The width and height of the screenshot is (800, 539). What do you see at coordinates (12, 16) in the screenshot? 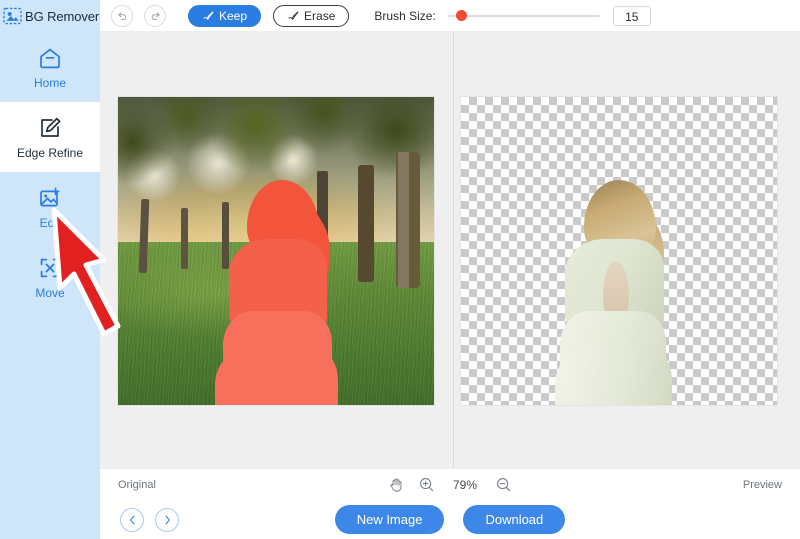
I see `image-icon` at bounding box center [12, 16].